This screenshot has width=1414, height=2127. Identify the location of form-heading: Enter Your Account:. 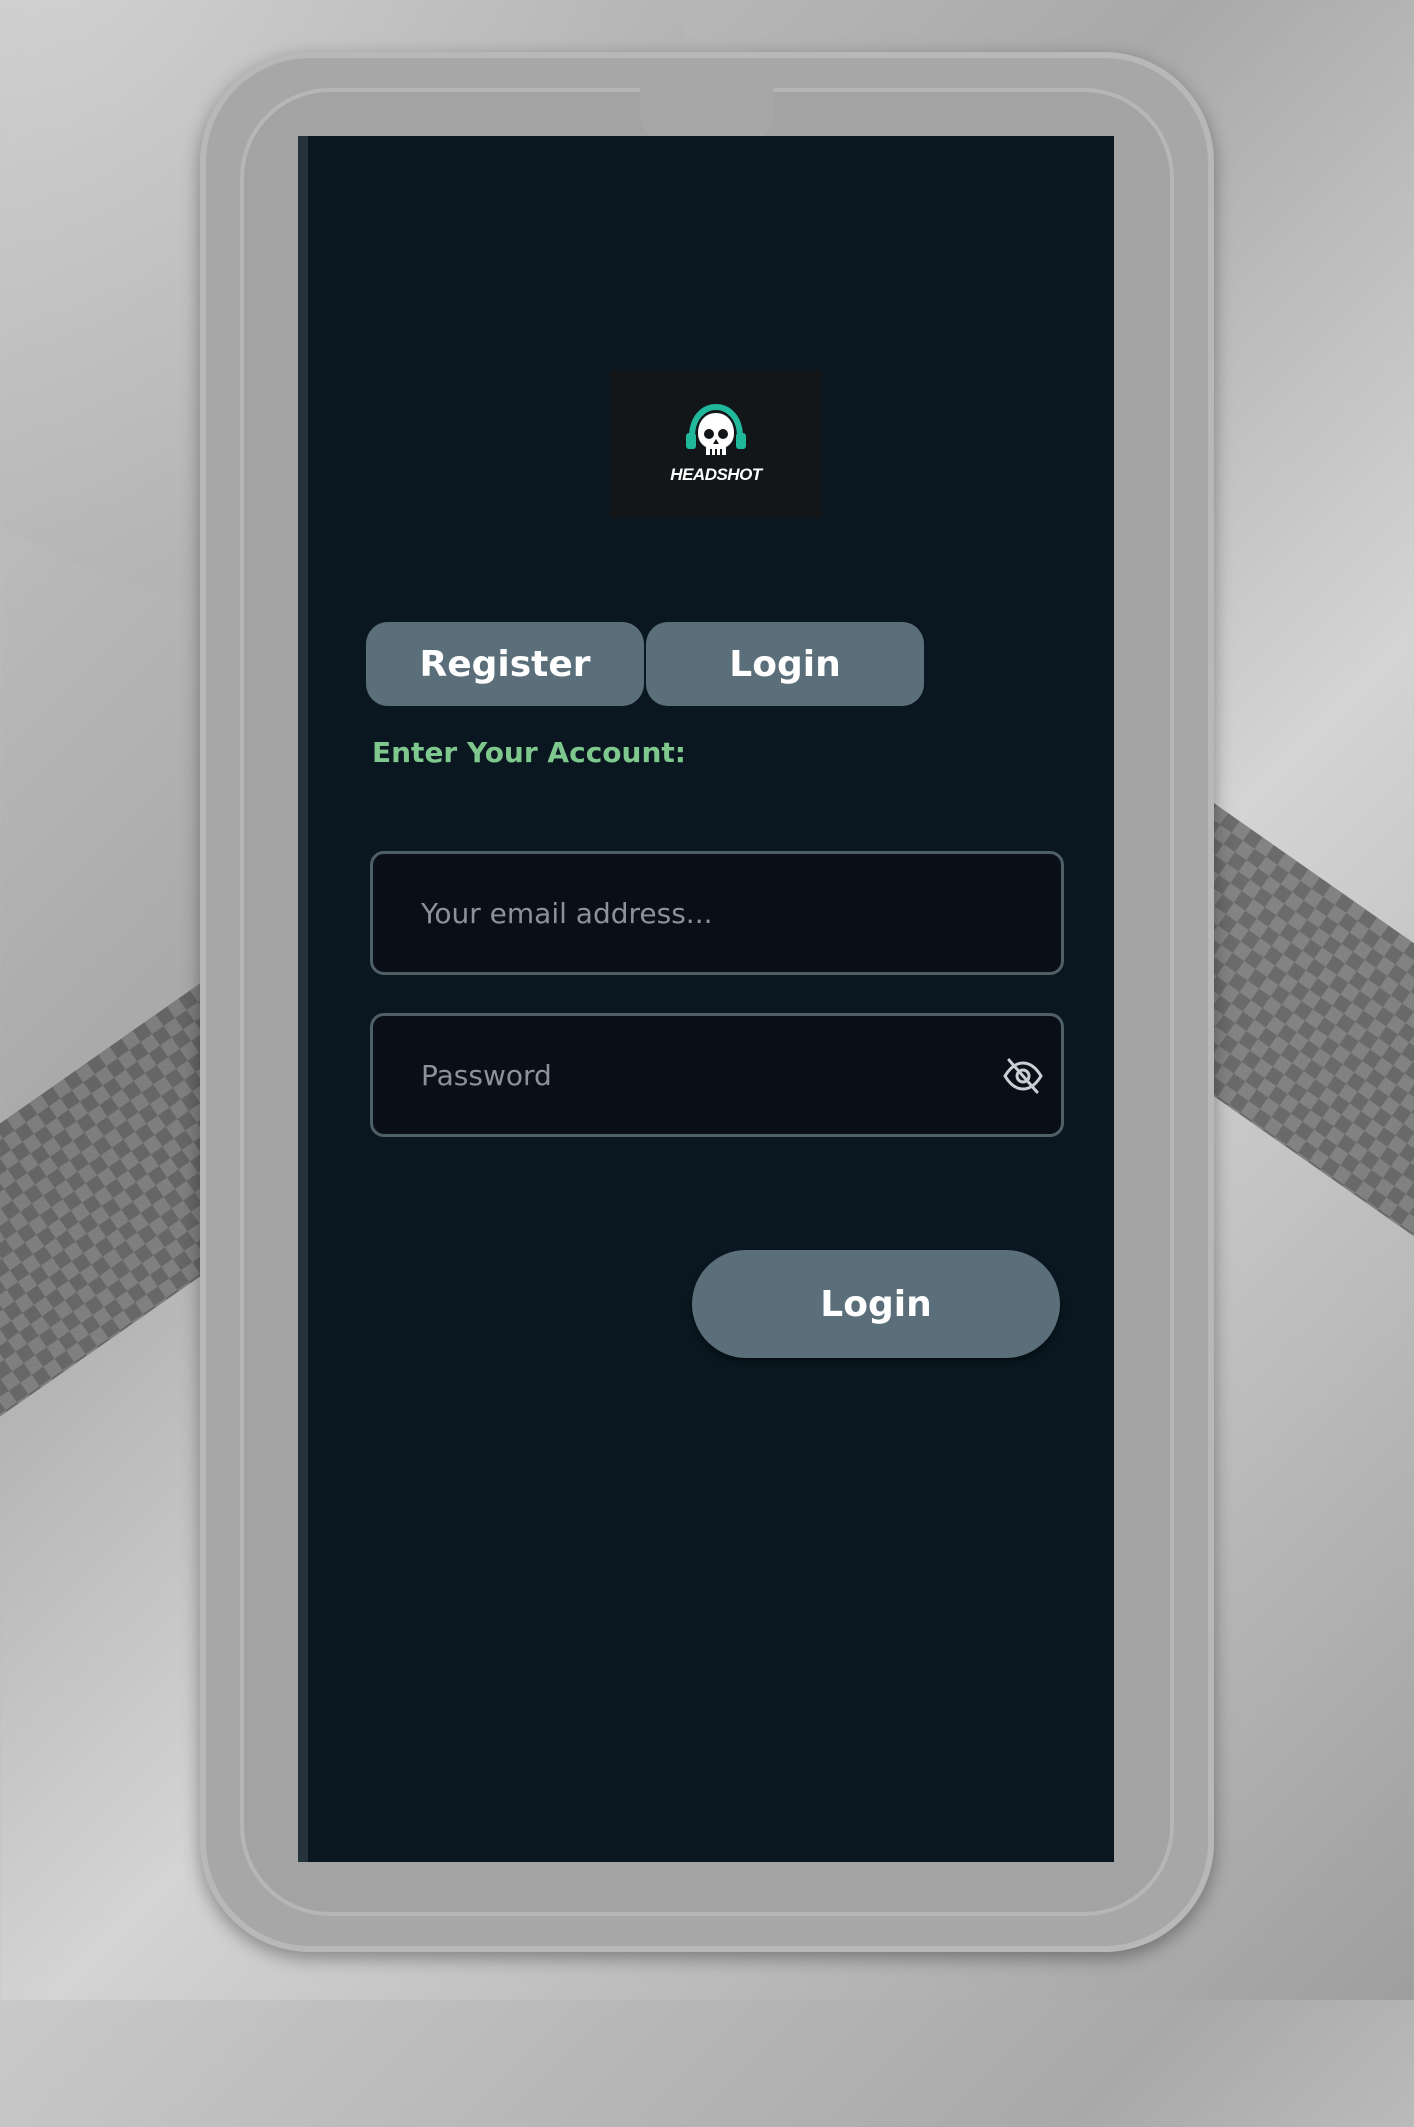
(529, 752).